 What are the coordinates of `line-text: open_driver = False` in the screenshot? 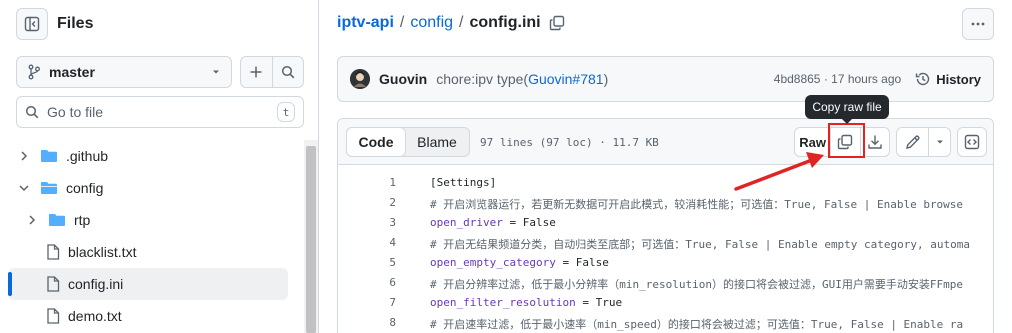 It's located at (493, 222).